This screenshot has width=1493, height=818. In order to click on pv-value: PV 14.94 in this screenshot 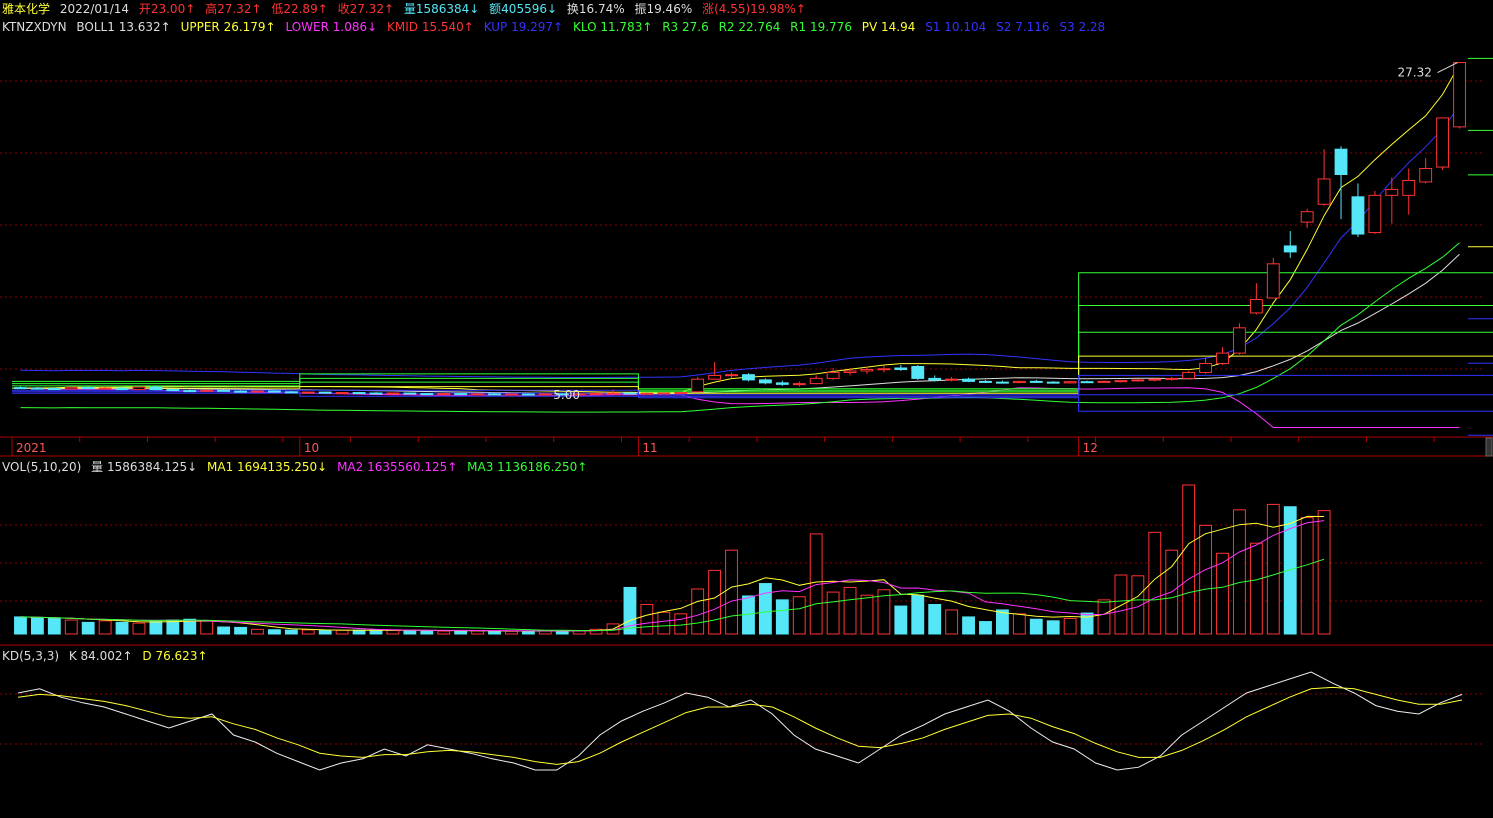, I will do `click(888, 27)`.